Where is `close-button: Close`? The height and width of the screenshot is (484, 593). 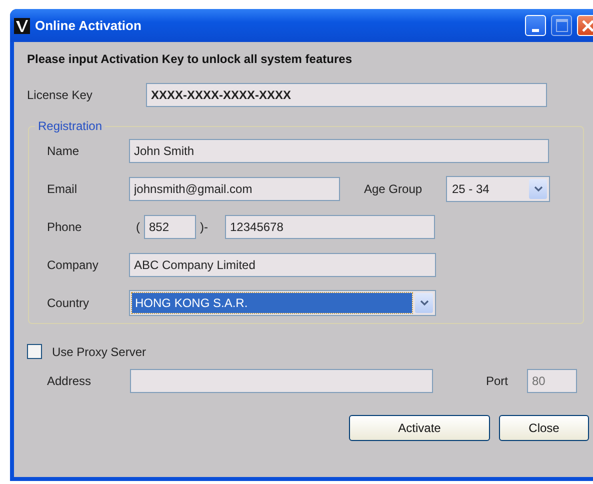 close-button: Close is located at coordinates (544, 428).